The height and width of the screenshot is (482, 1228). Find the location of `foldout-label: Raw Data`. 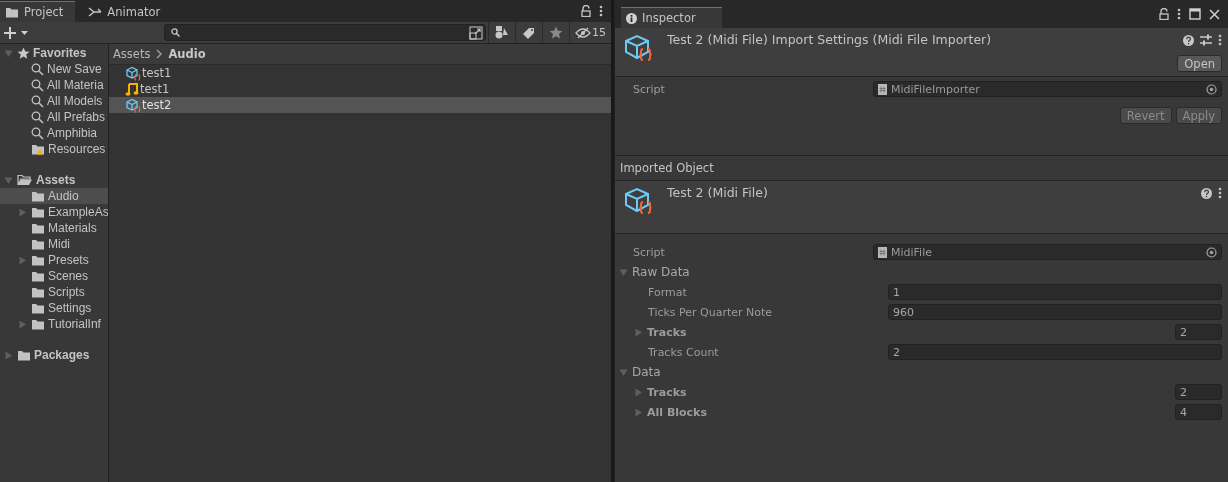

foldout-label: Raw Data is located at coordinates (661, 272).